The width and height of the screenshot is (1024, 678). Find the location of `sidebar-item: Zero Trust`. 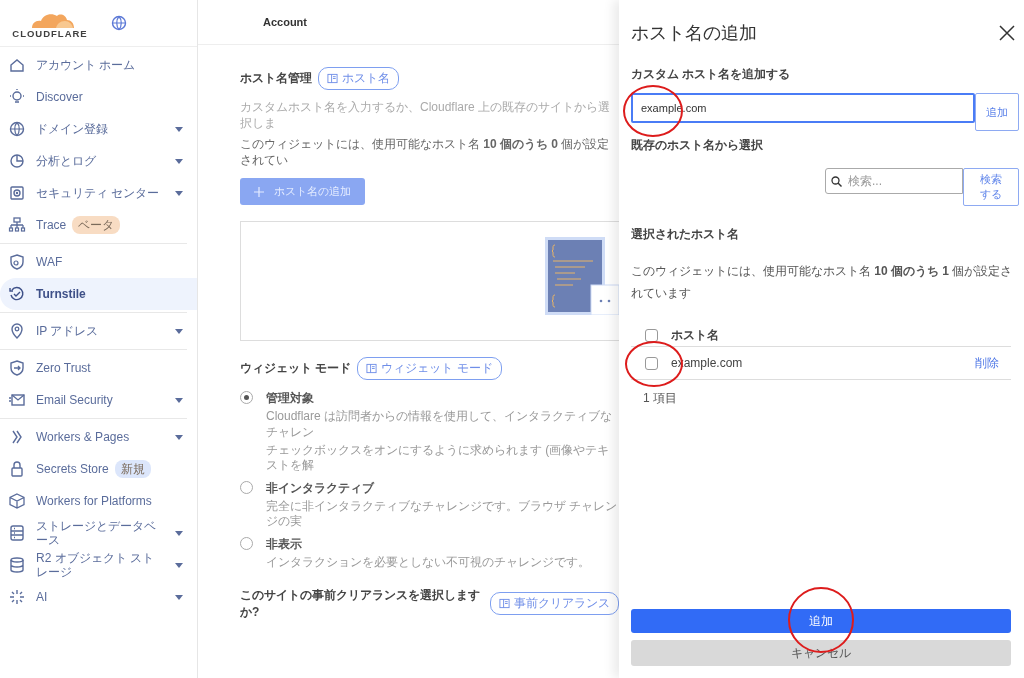

sidebar-item: Zero Trust is located at coordinates (93, 368).